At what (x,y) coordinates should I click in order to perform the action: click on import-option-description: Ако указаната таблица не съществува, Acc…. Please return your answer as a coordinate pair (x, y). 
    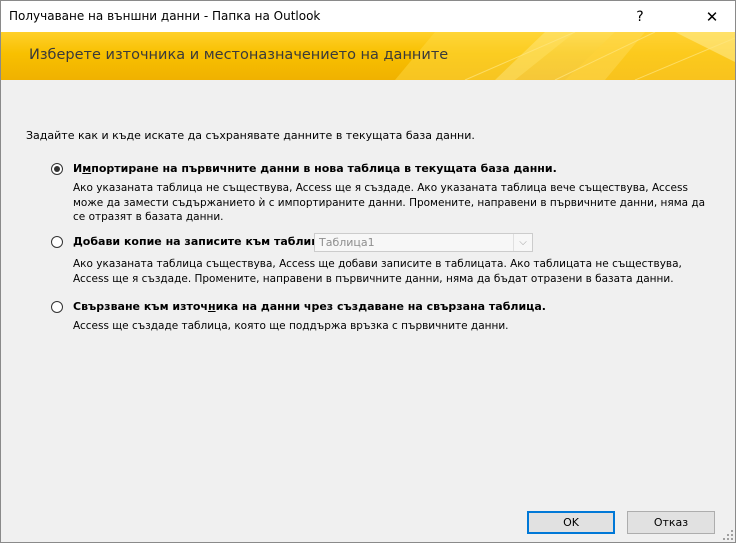
    Looking at the image, I should click on (389, 202).